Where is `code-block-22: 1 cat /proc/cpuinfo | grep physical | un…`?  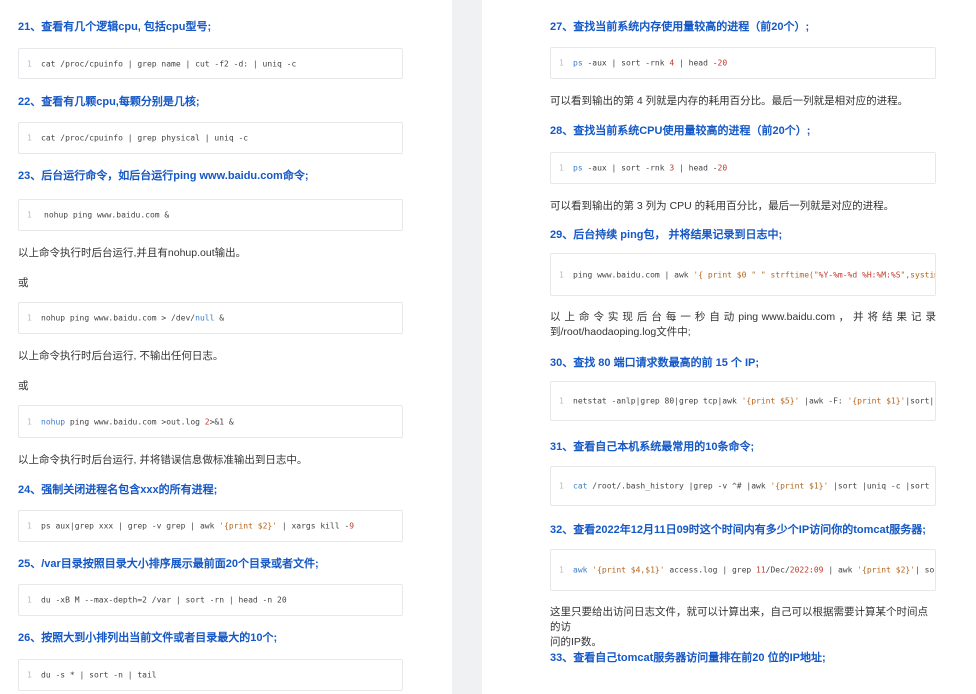
code-block-22: 1 cat /proc/cpuinfo | grep physical | un… is located at coordinates (210, 138).